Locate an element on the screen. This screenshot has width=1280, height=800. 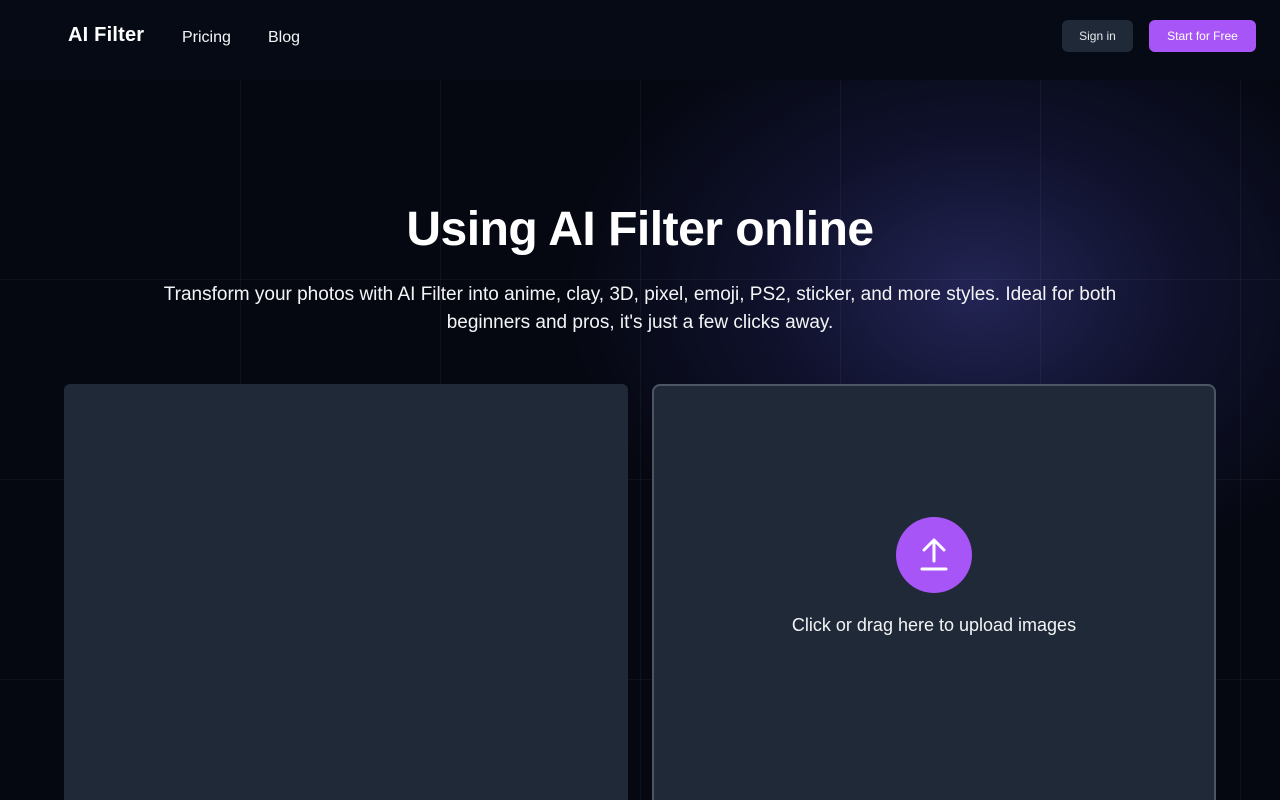
upload-instruction: Click or drag here to upload images is located at coordinates (934, 625).